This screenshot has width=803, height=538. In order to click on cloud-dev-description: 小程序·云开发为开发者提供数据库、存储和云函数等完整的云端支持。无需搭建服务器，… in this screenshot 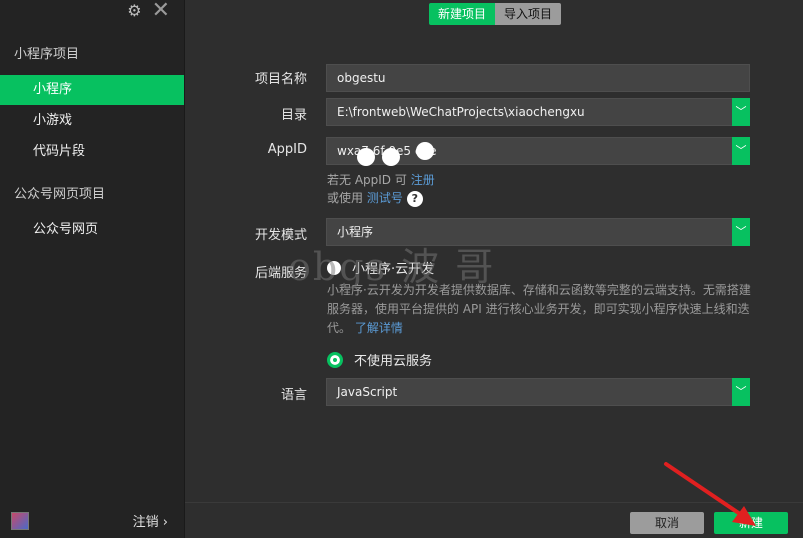, I will do `click(542, 309)`.